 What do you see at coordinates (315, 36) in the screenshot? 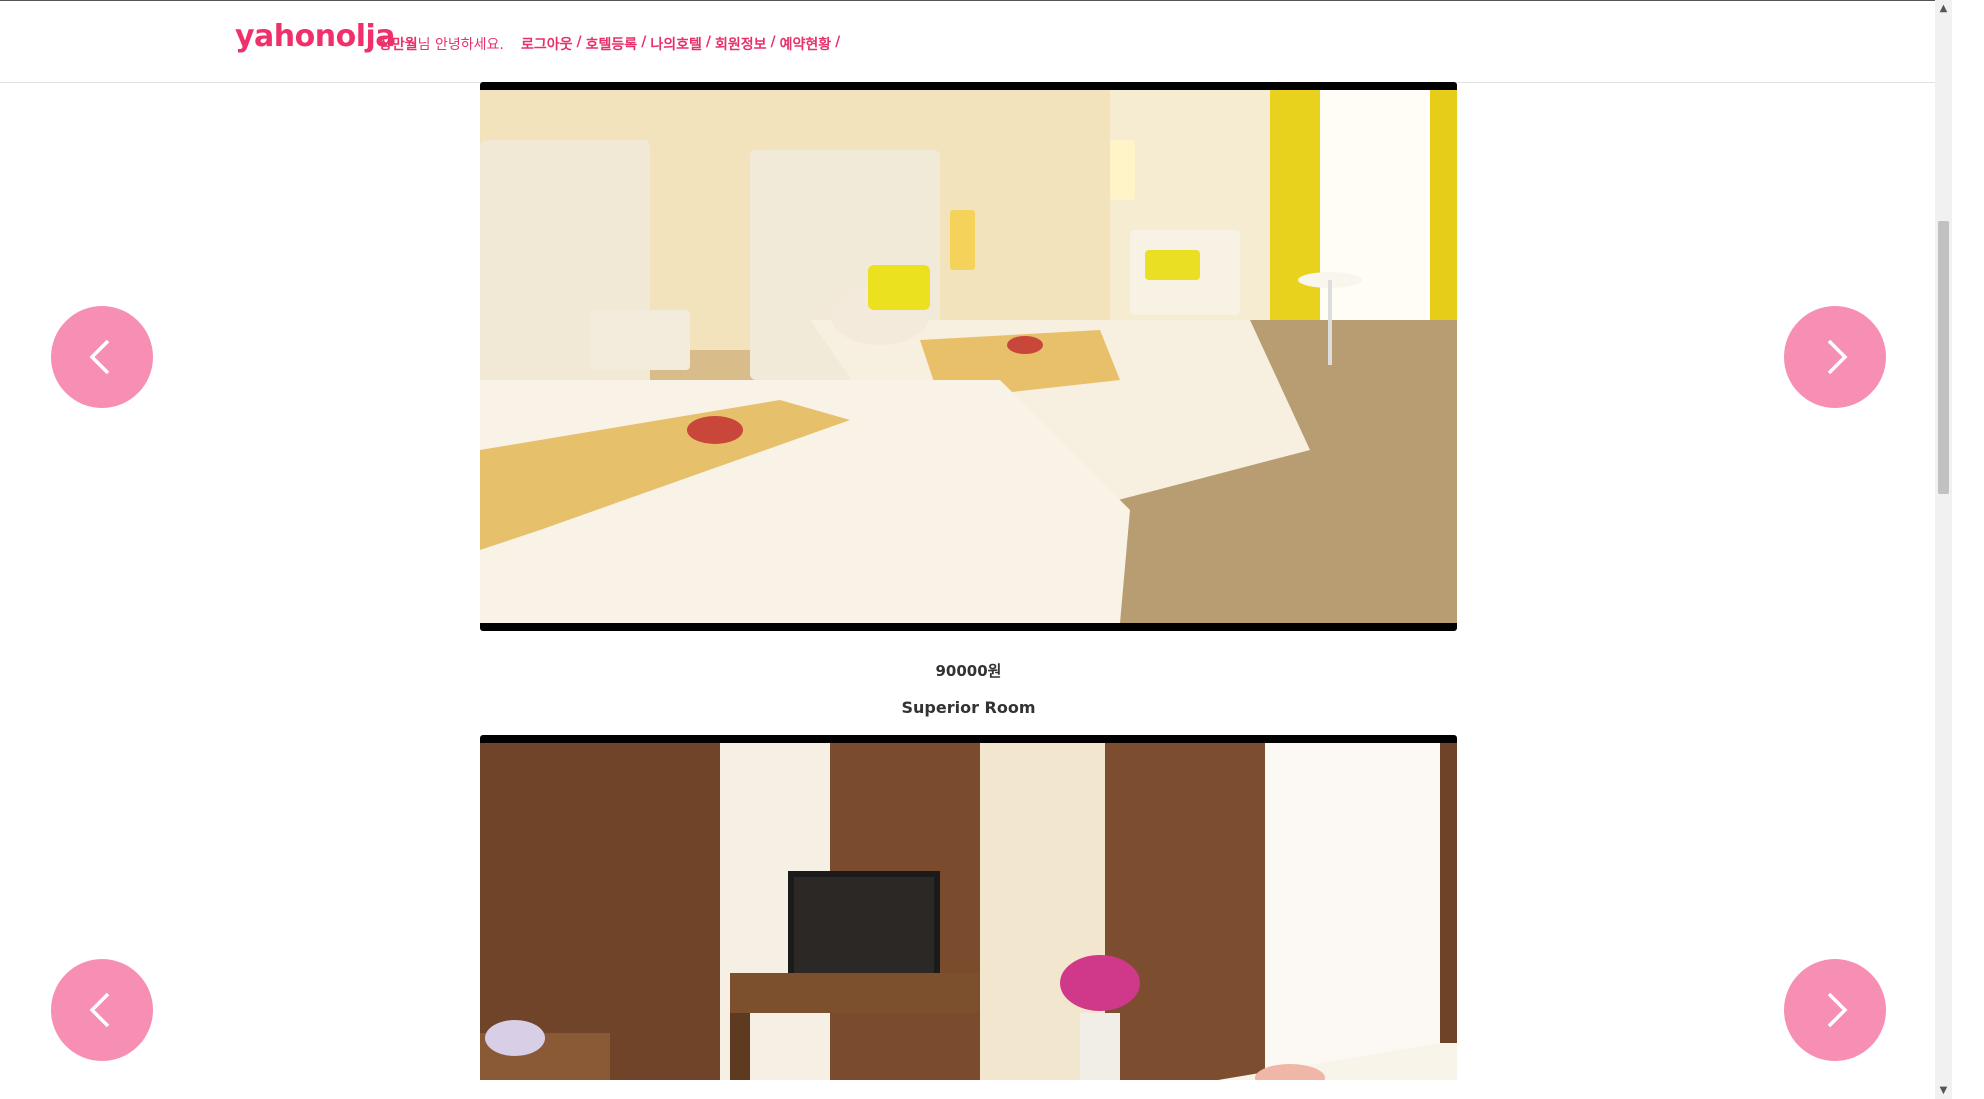
I see `brand-logo: yahonolja` at bounding box center [315, 36].